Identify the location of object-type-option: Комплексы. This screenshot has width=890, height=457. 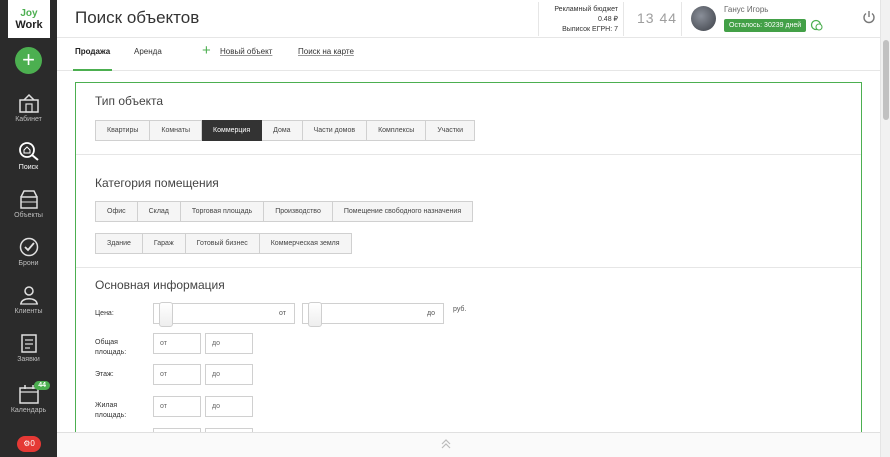
(397, 130).